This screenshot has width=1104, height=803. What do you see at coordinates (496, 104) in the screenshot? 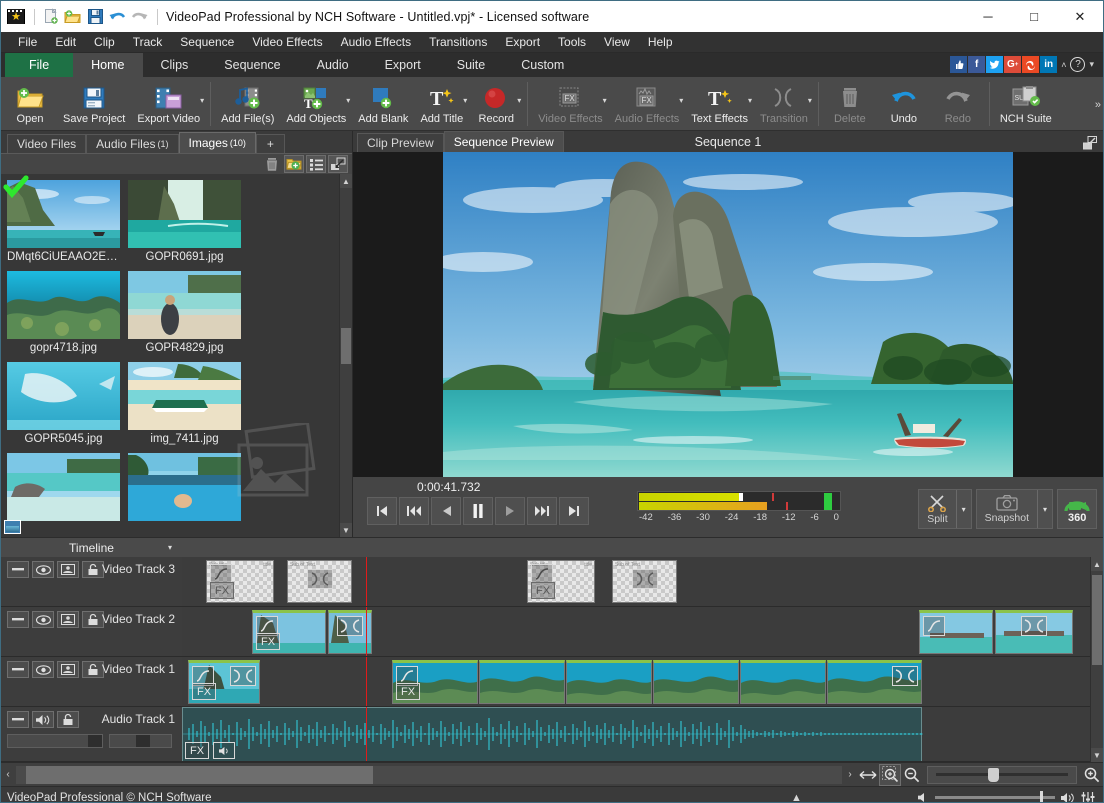
I see `ribbon-record-button: ▾ Record` at bounding box center [496, 104].